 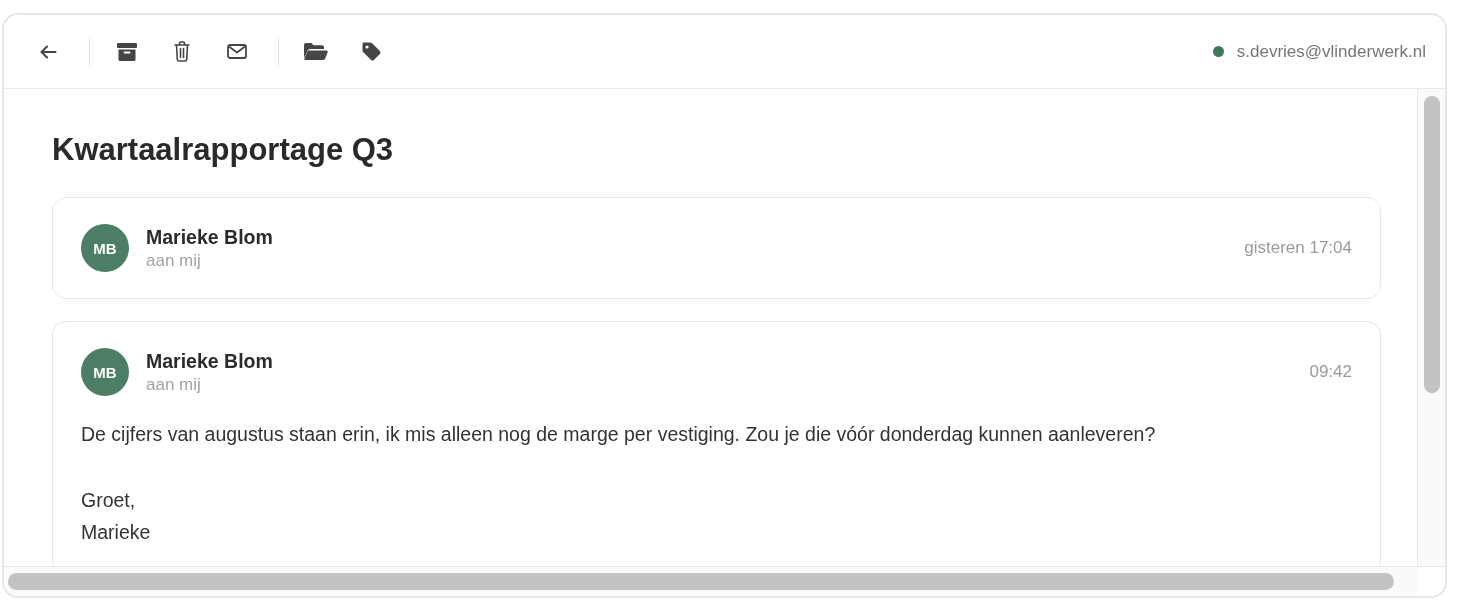 I want to click on envelope-icon, so click(x=237, y=51).